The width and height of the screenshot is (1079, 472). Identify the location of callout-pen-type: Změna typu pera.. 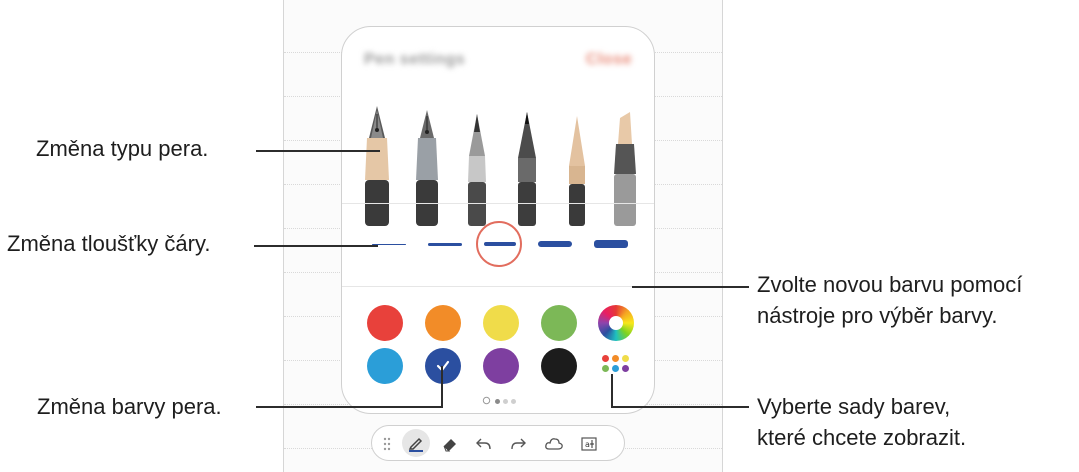
(122, 148).